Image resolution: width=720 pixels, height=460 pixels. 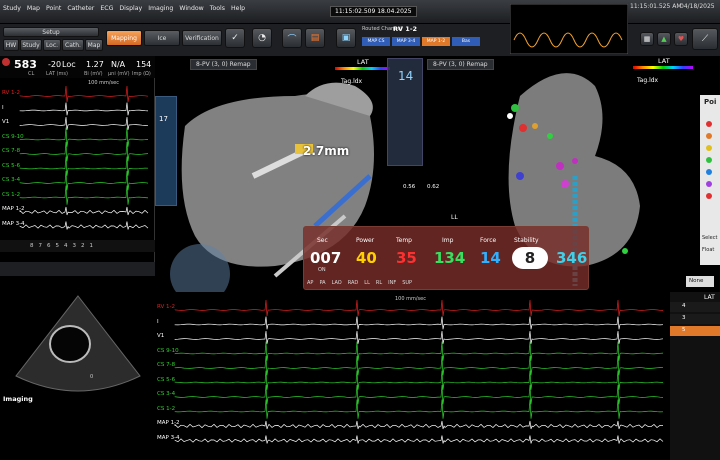 What do you see at coordinates (695, 319) in the screenshot?
I see `lat-row: 3` at bounding box center [695, 319].